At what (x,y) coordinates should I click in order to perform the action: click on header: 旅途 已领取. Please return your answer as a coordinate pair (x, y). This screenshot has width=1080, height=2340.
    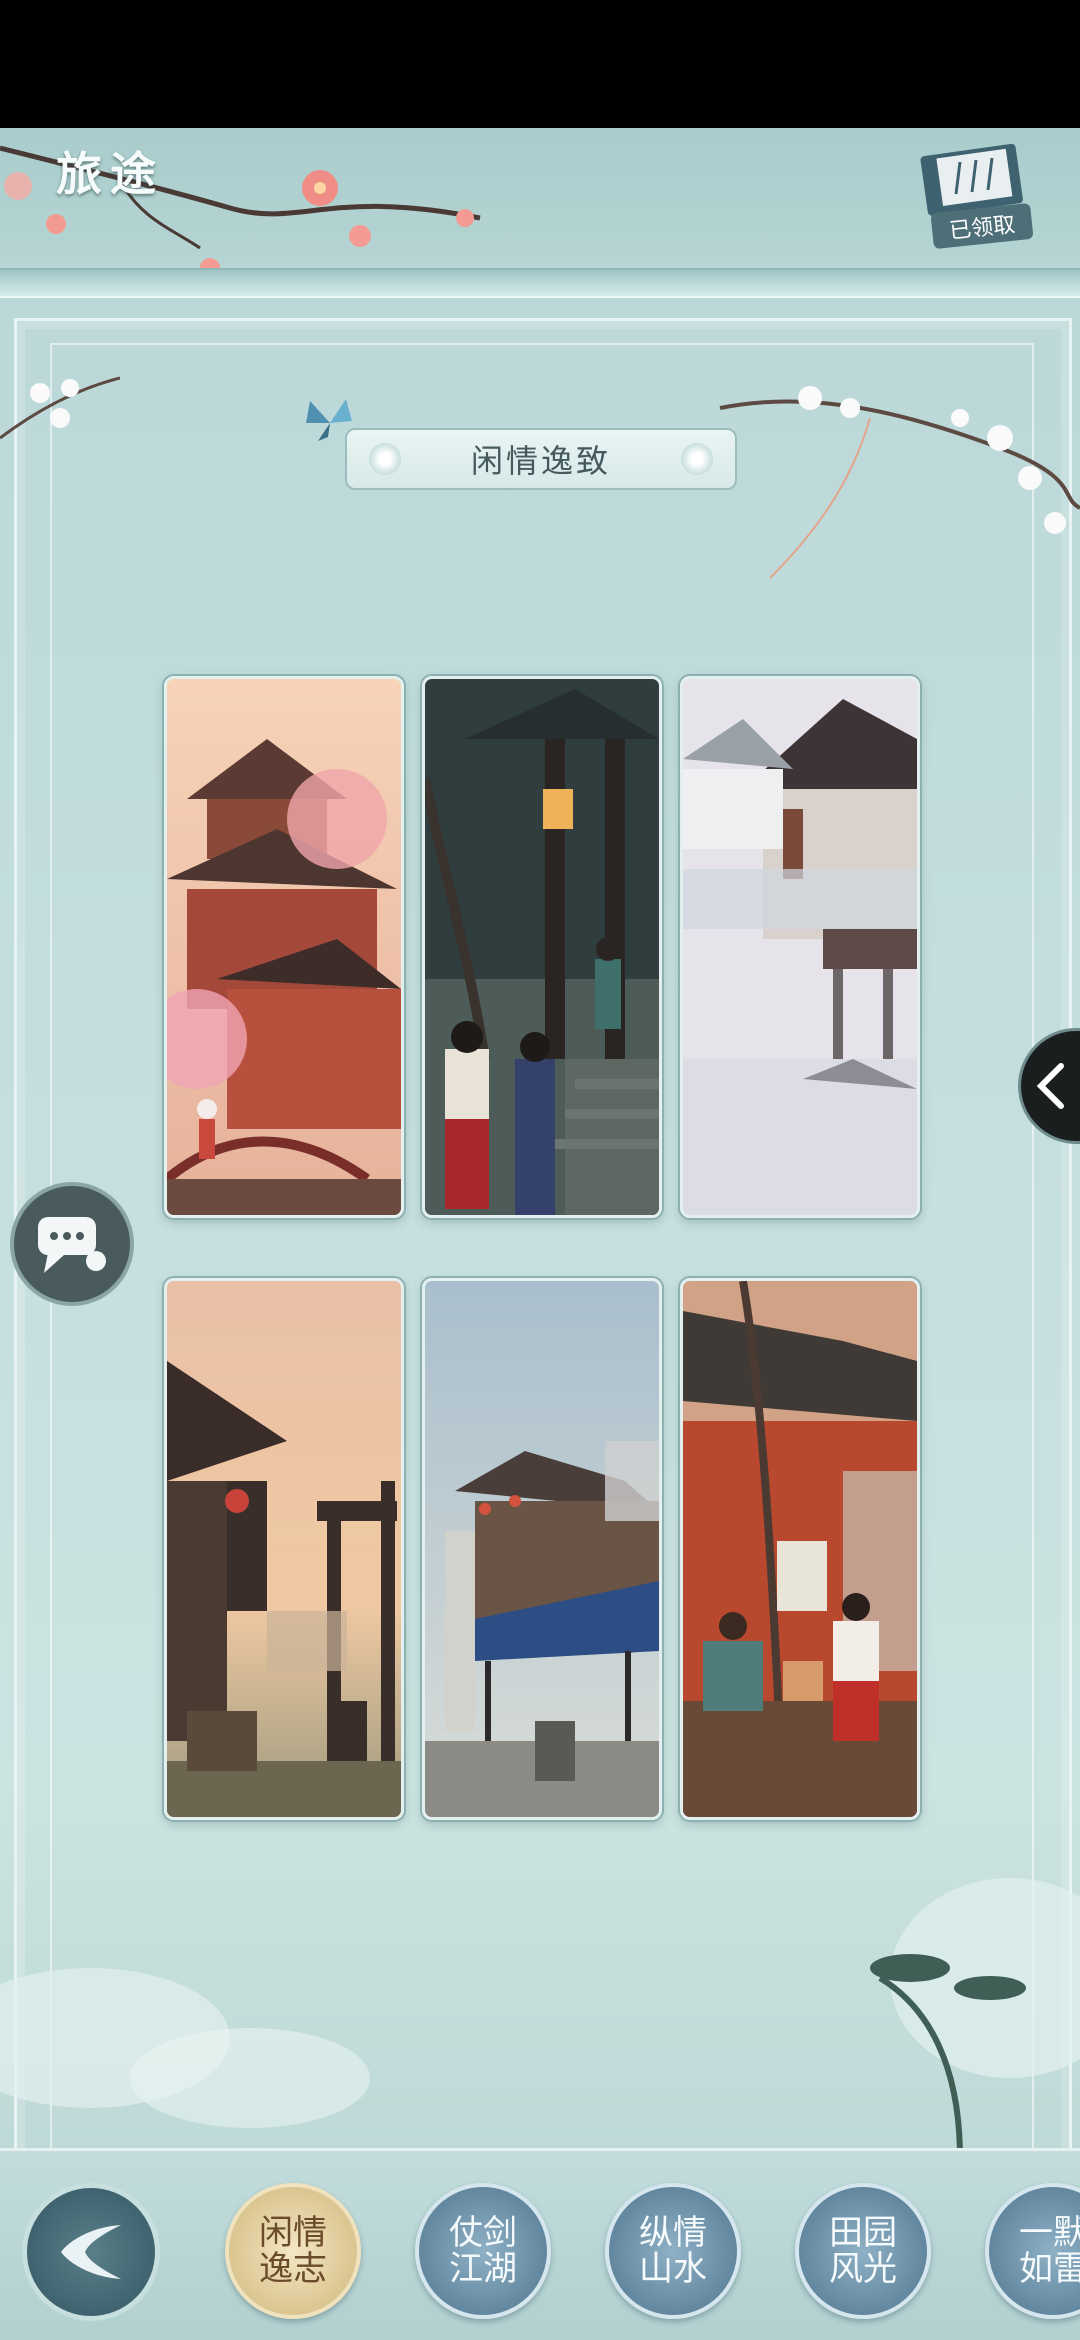
    Looking at the image, I should click on (540, 207).